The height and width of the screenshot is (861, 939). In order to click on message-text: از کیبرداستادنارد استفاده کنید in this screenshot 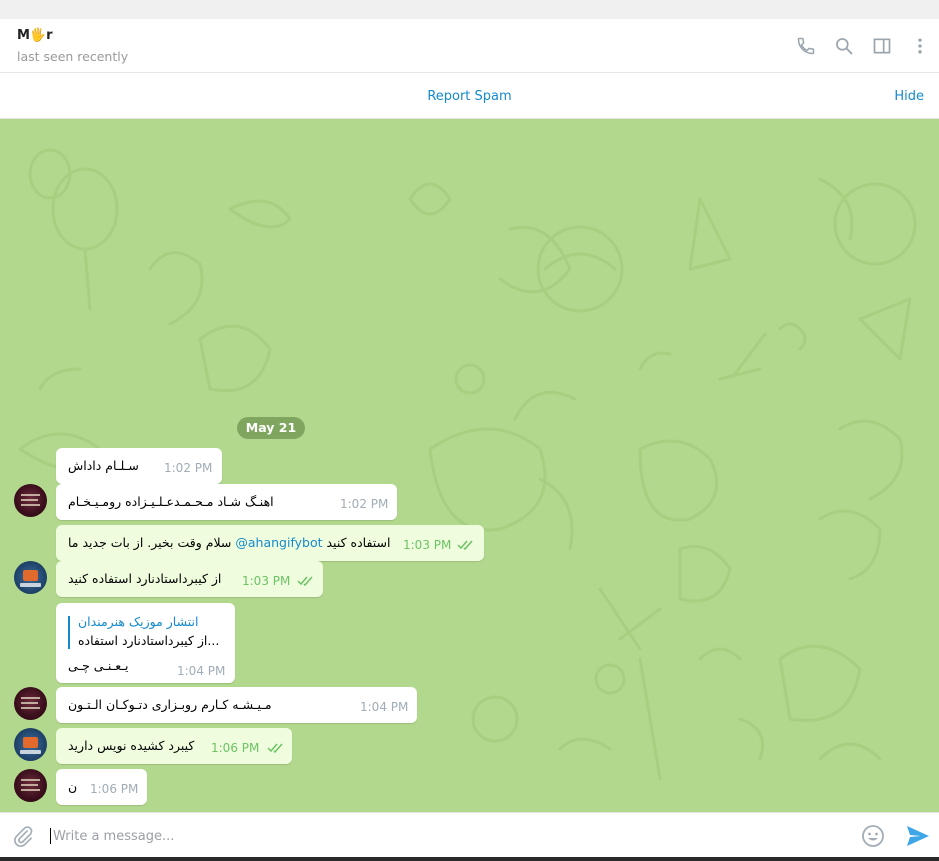, I will do `click(145, 578)`.